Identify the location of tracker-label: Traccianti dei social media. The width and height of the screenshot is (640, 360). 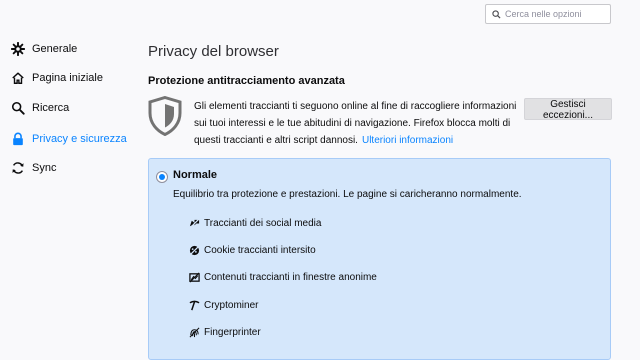
(263, 223).